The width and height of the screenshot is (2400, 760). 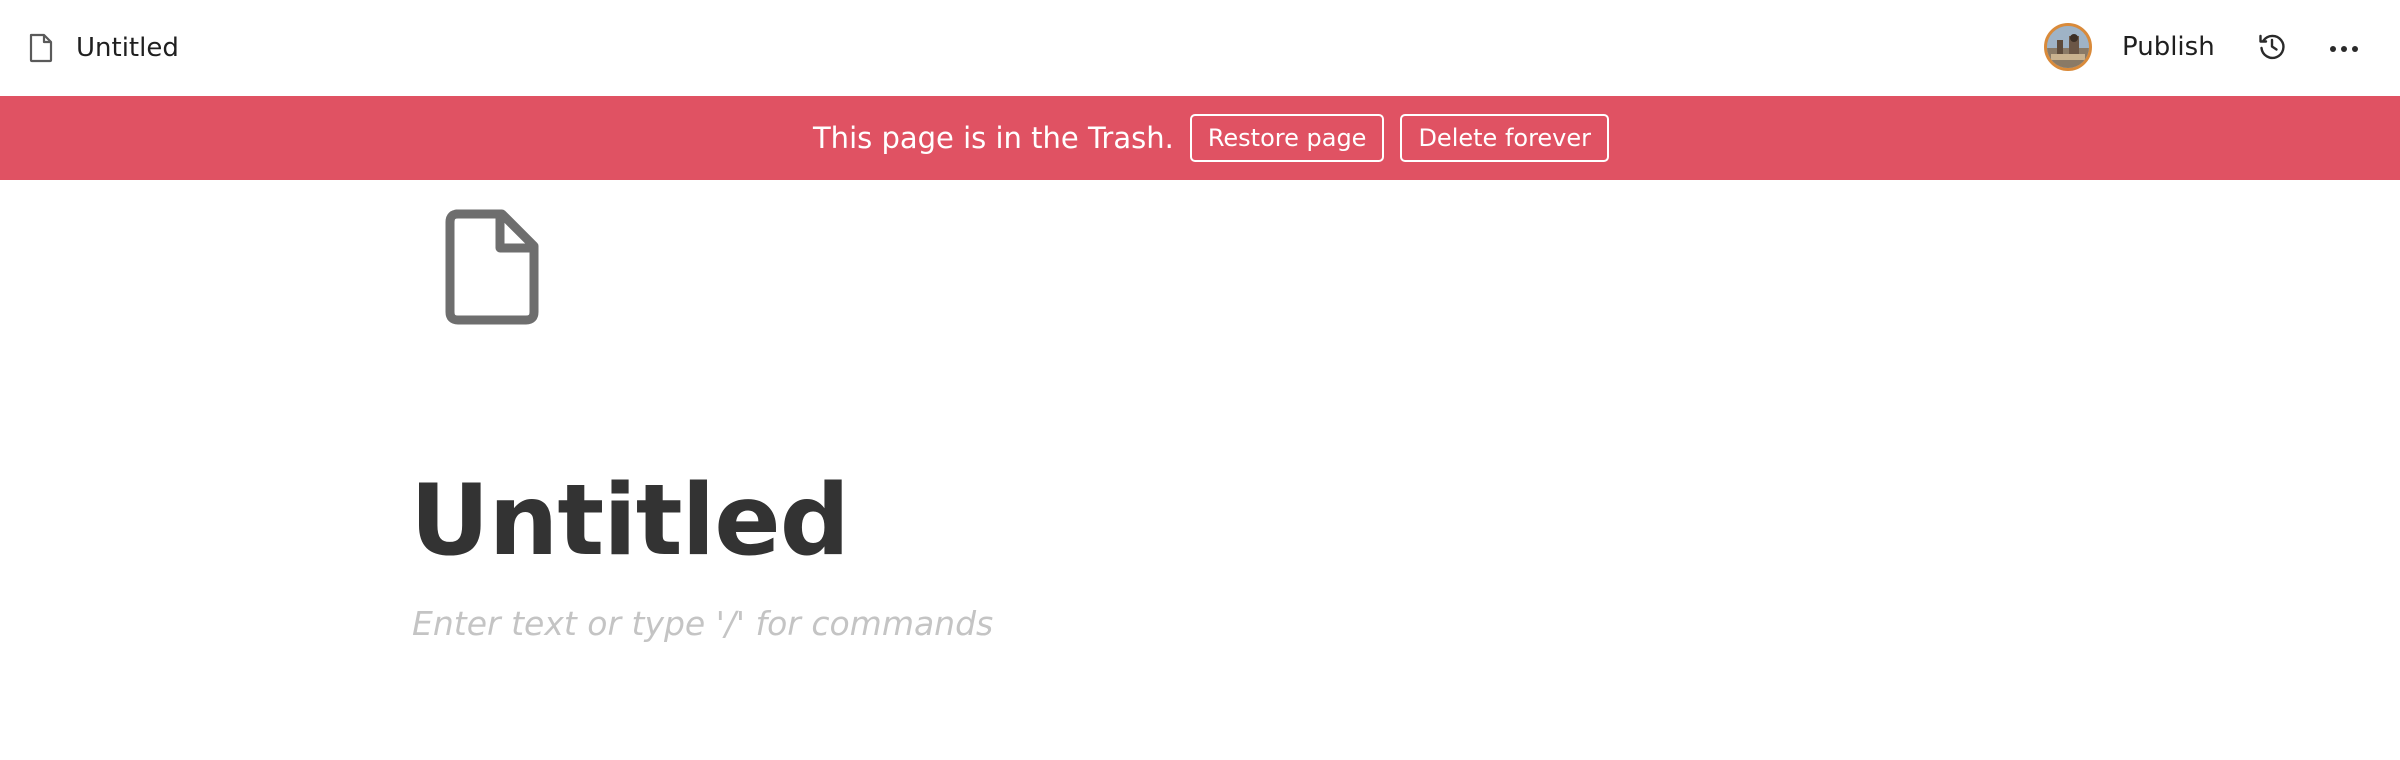 I want to click on breadcrumb: Untitled, so click(x=103, y=48).